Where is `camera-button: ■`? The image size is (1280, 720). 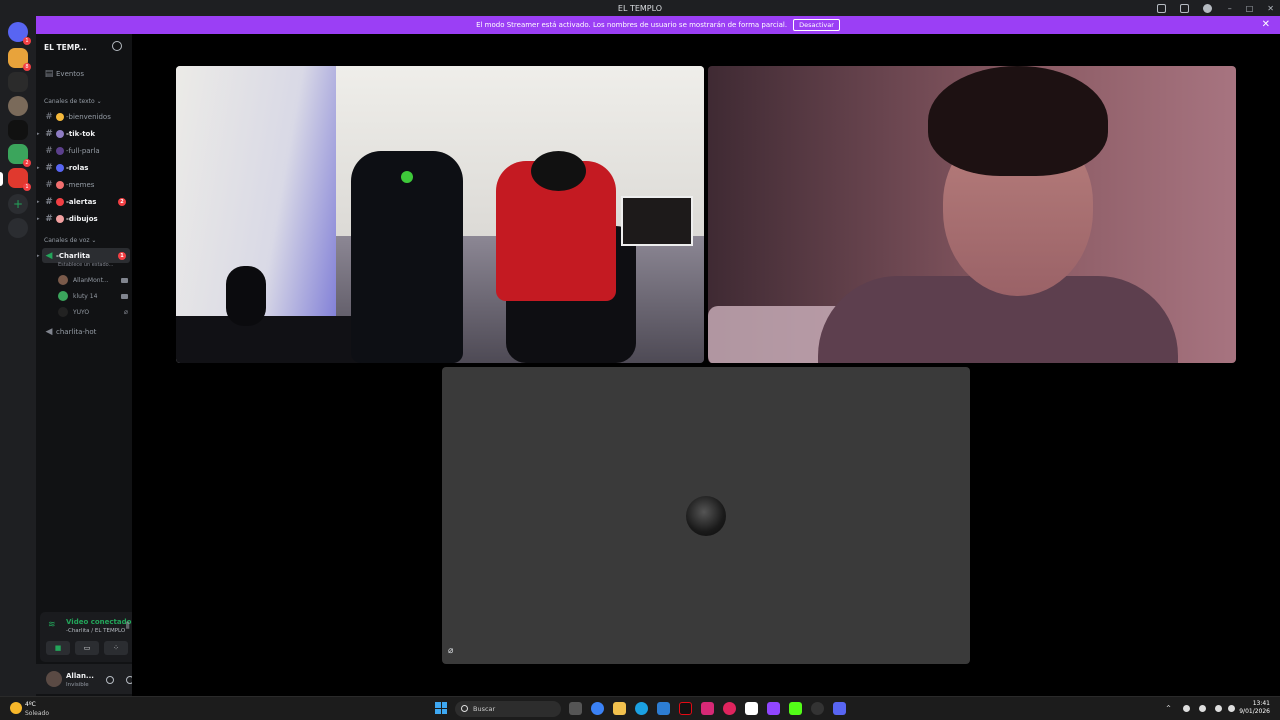 camera-button: ■ is located at coordinates (58, 648).